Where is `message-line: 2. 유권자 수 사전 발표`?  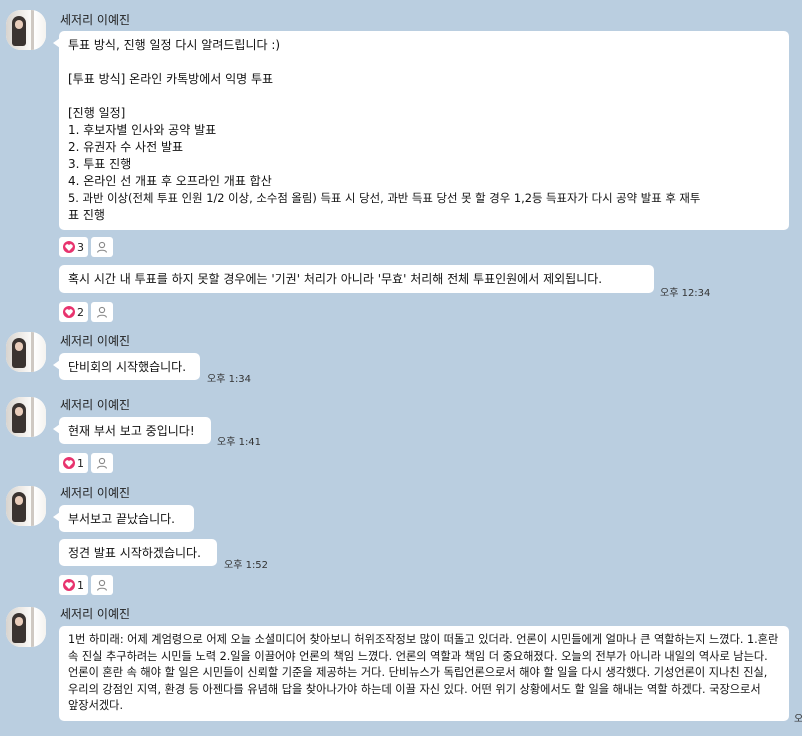 message-line: 2. 유권자 수 사전 발표 is located at coordinates (126, 147).